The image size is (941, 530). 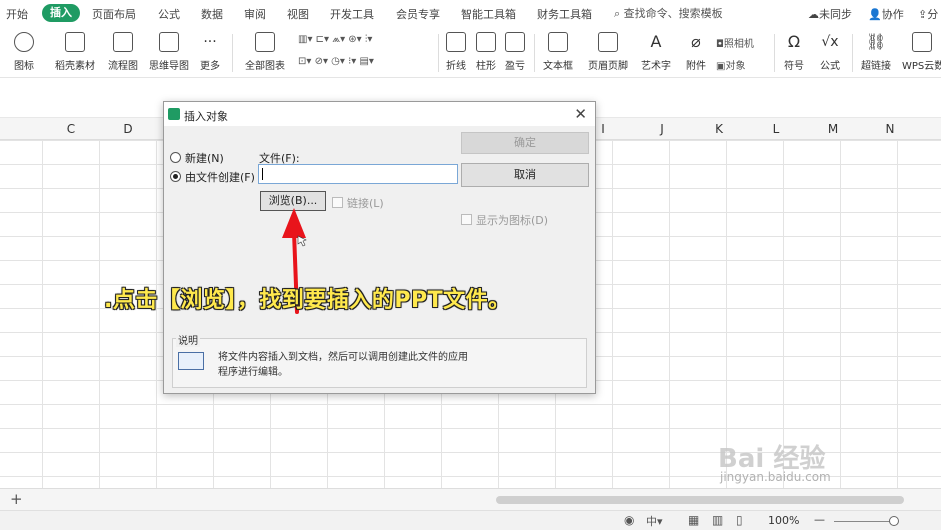 What do you see at coordinates (656, 41) in the screenshot?
I see `wordart-icon: A` at bounding box center [656, 41].